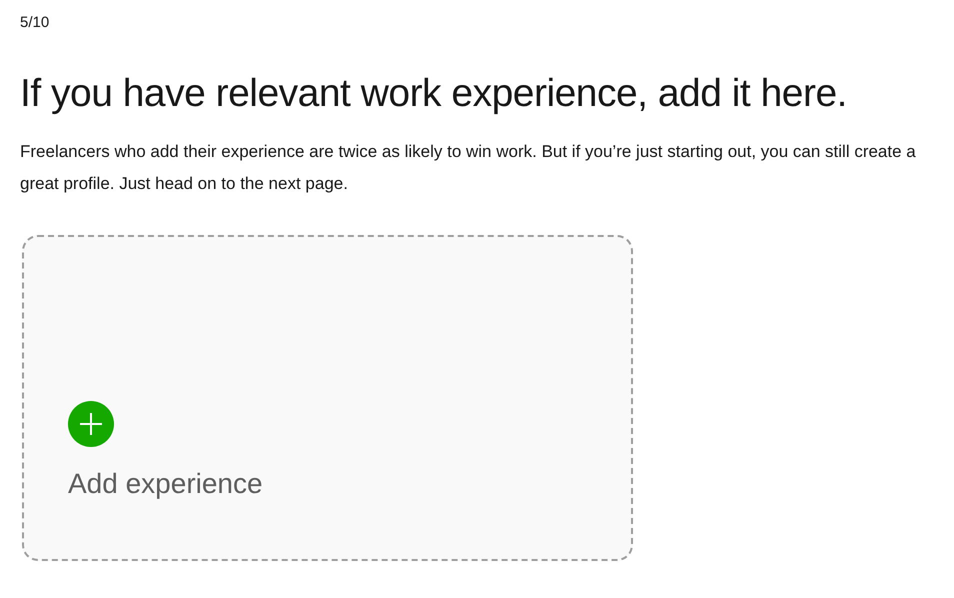 This screenshot has width=954, height=598. What do you see at coordinates (468, 168) in the screenshot?
I see `description-text: Freelancers who add their experience are twice as likely to win work. But if you’re just starting out, you can still create a great profile. Just head on to the next page.` at bounding box center [468, 168].